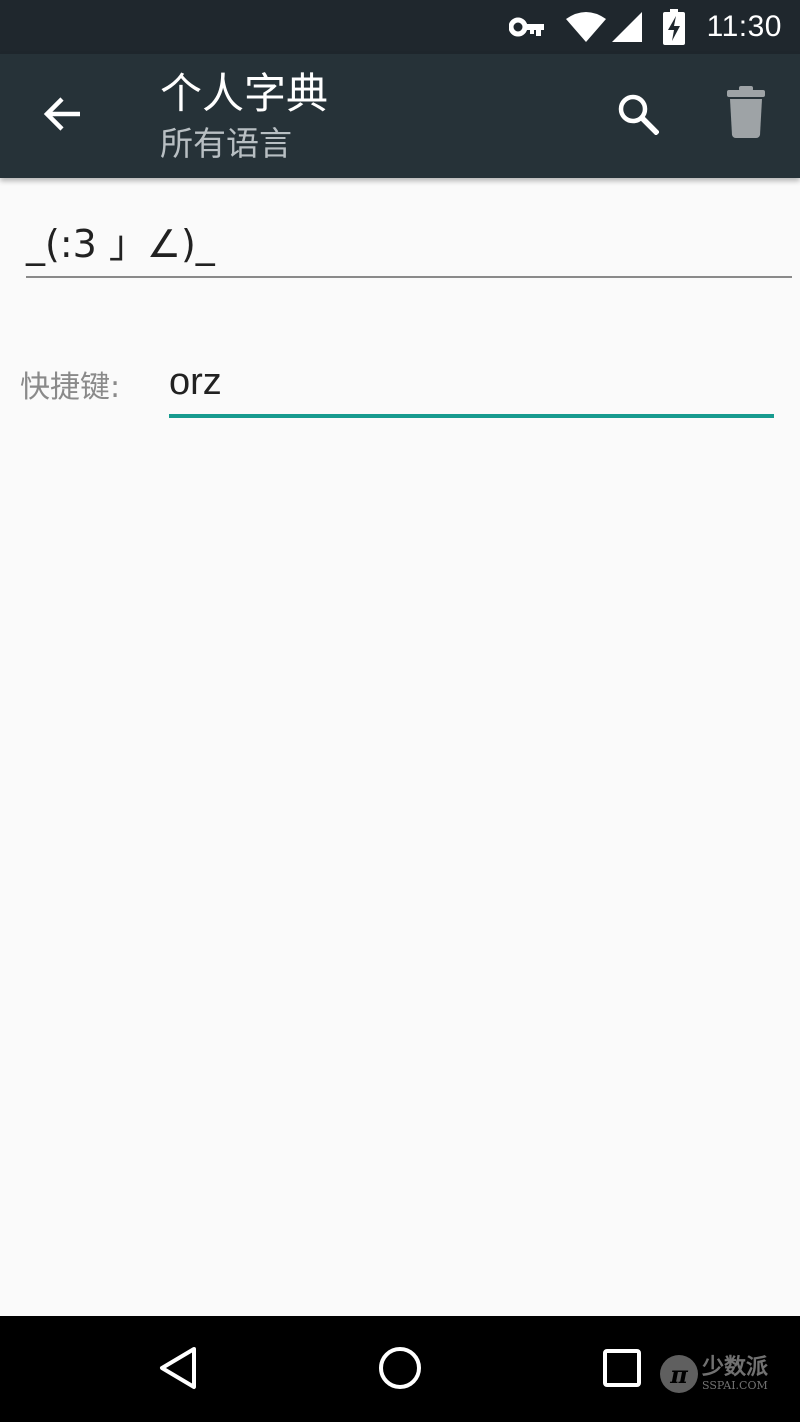 This screenshot has width=800, height=1422. What do you see at coordinates (744, 26) in the screenshot?
I see `status-time: 11:30` at bounding box center [744, 26].